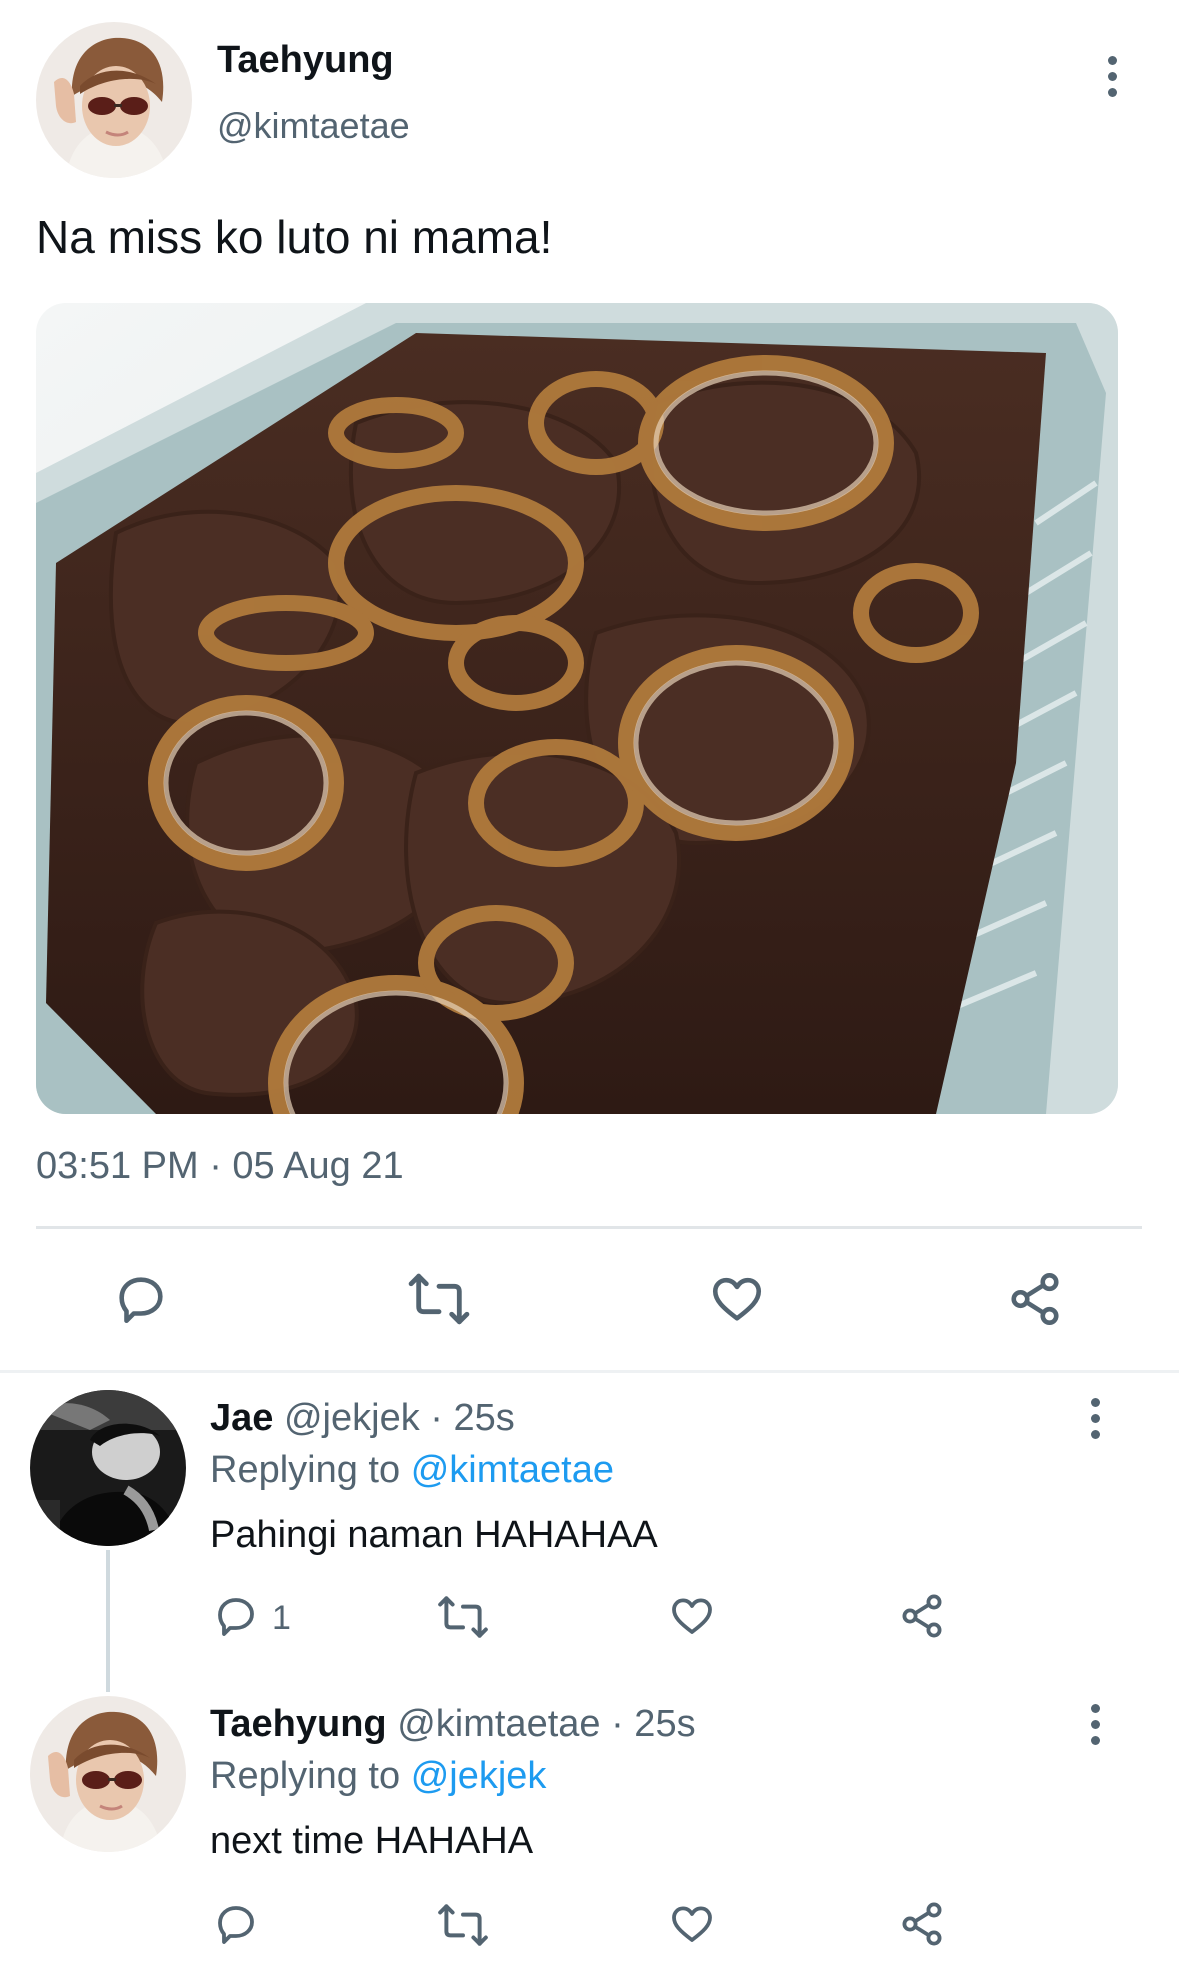  I want to click on reply-count: 1, so click(281, 1618).